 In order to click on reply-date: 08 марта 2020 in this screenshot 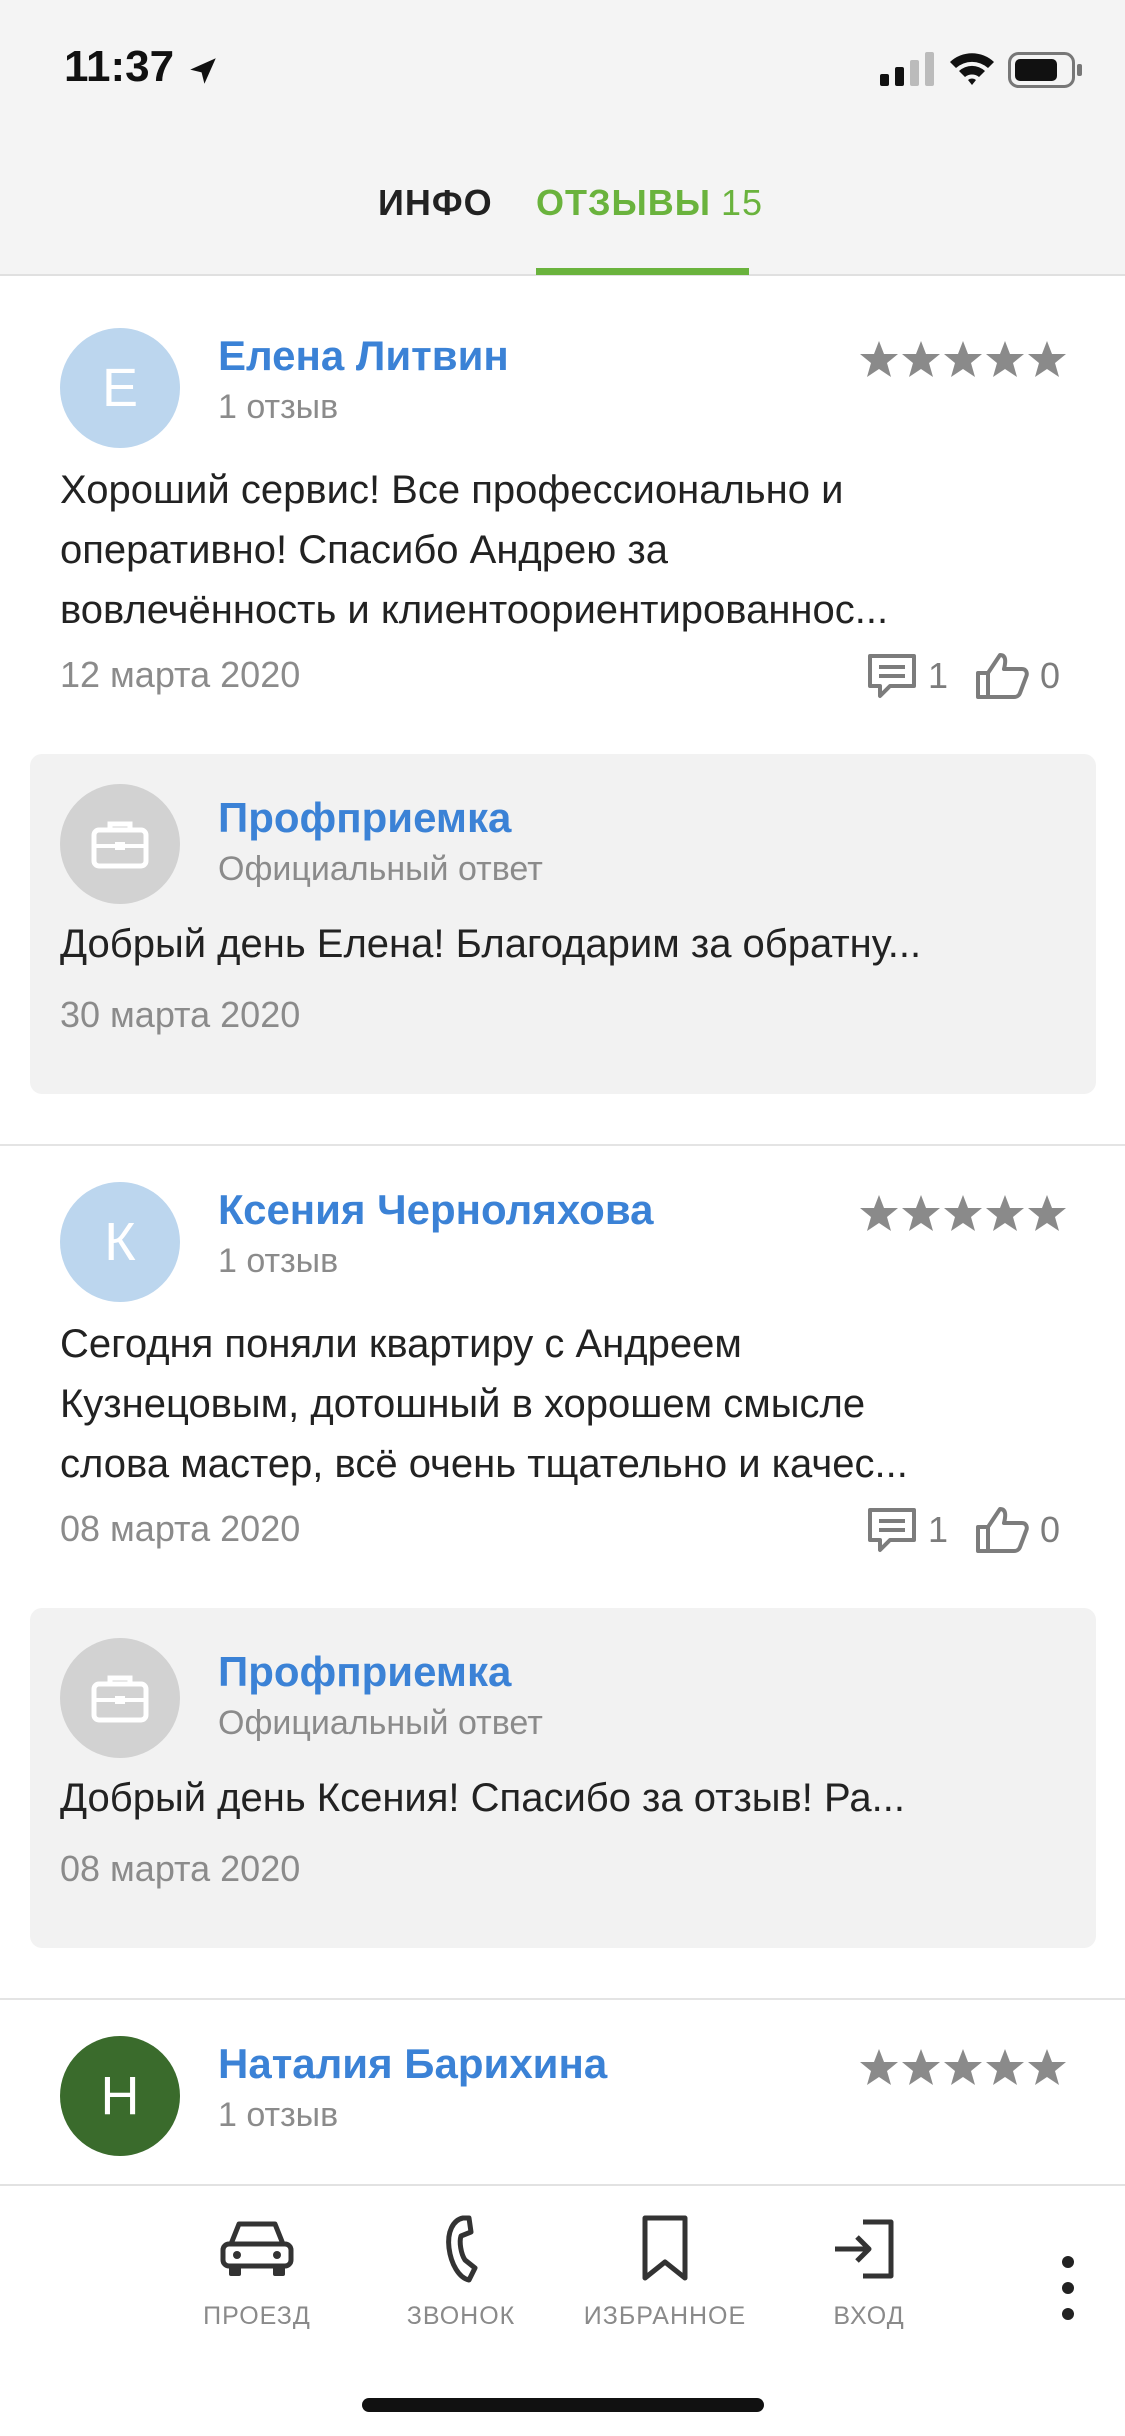, I will do `click(180, 1868)`.